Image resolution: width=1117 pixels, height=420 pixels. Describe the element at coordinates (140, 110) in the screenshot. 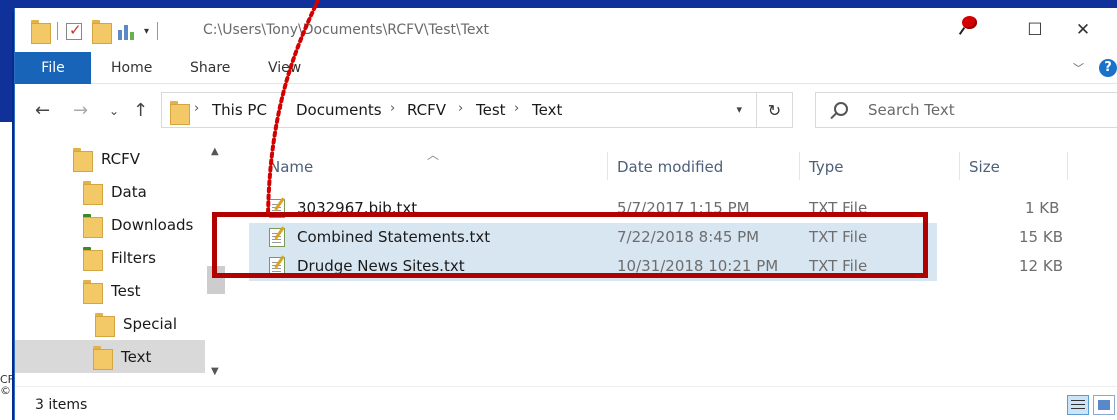

I see `up-arrow-icon: ↑` at that location.